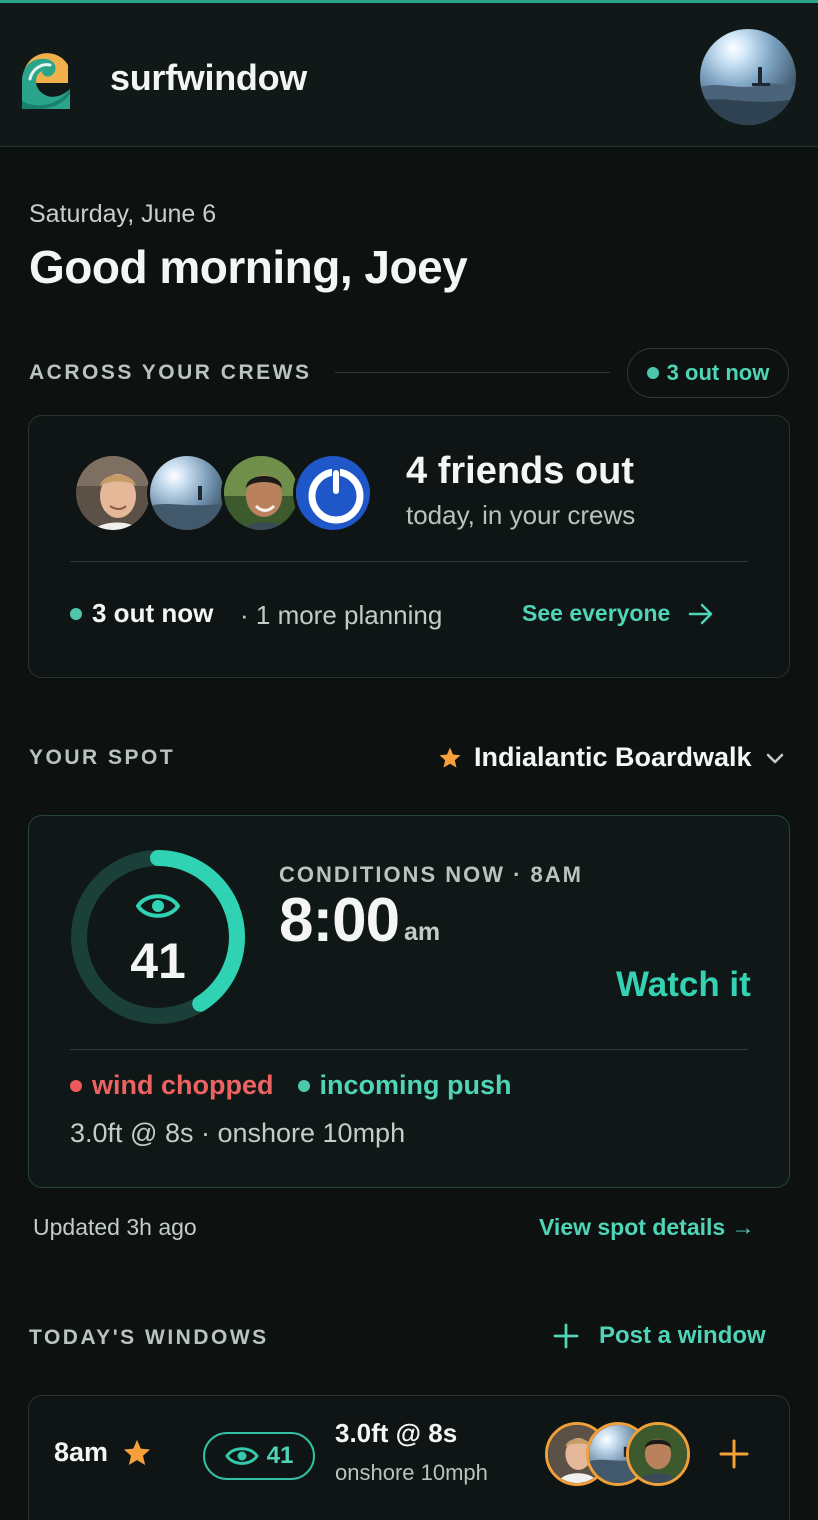  I want to click on arrow-right-icon, so click(701, 613).